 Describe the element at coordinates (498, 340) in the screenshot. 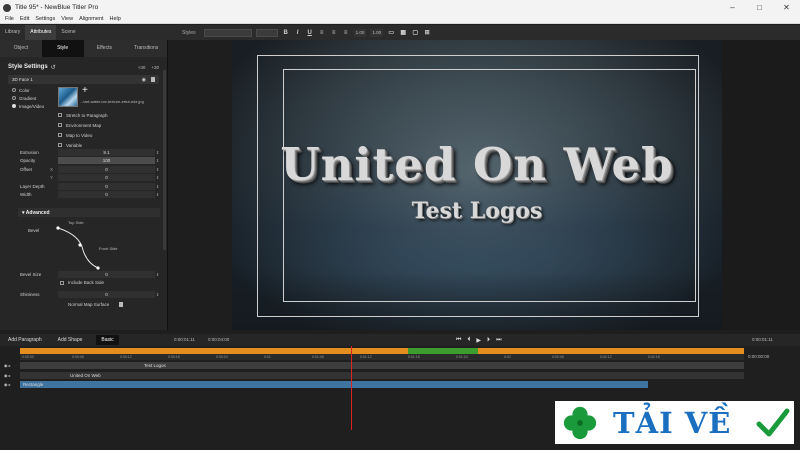

I see `skip-end-icon: ⏭` at that location.